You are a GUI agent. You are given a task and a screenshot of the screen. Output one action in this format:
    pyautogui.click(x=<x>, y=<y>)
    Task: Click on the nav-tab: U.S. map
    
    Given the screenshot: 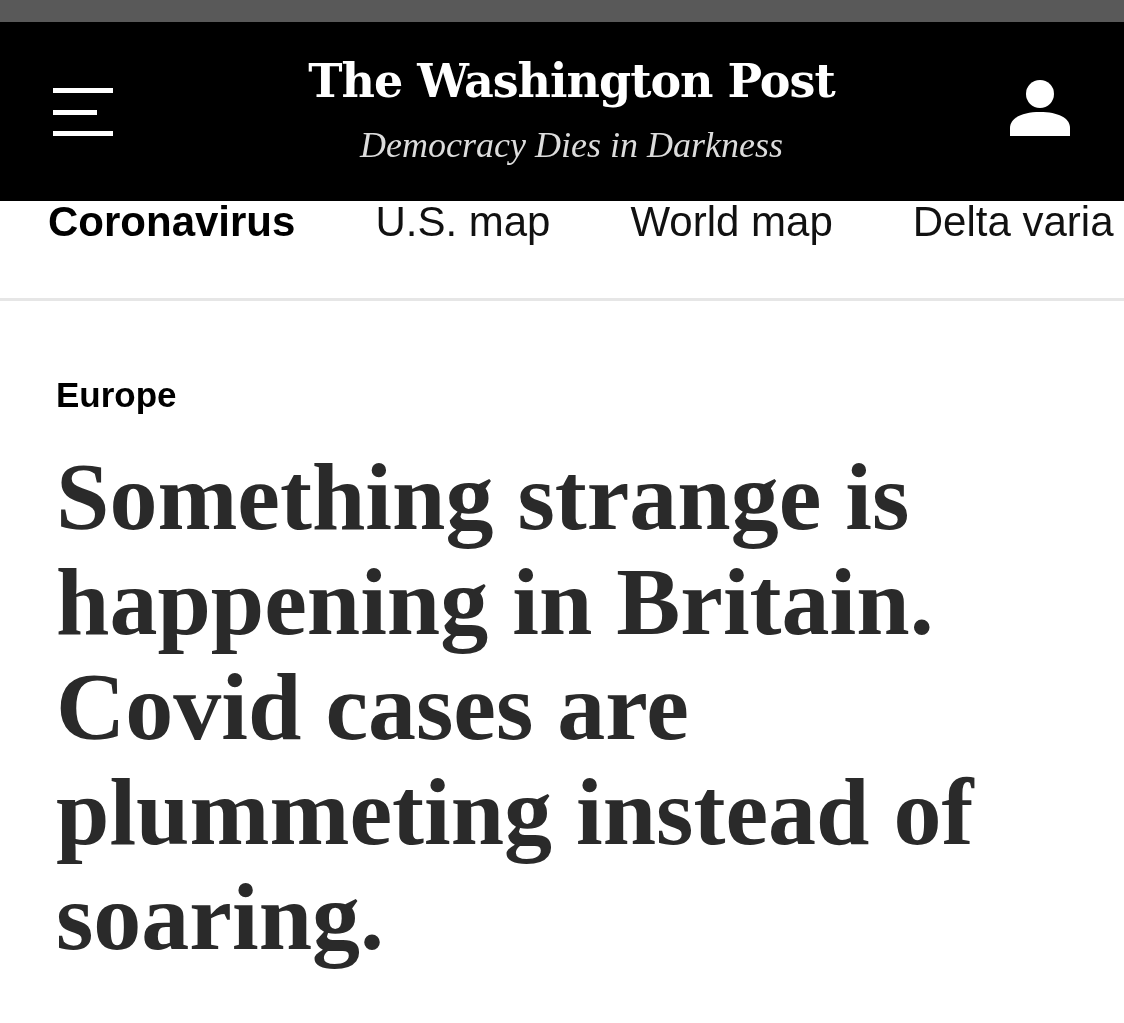 What is the action you would take?
    pyautogui.click(x=463, y=223)
    